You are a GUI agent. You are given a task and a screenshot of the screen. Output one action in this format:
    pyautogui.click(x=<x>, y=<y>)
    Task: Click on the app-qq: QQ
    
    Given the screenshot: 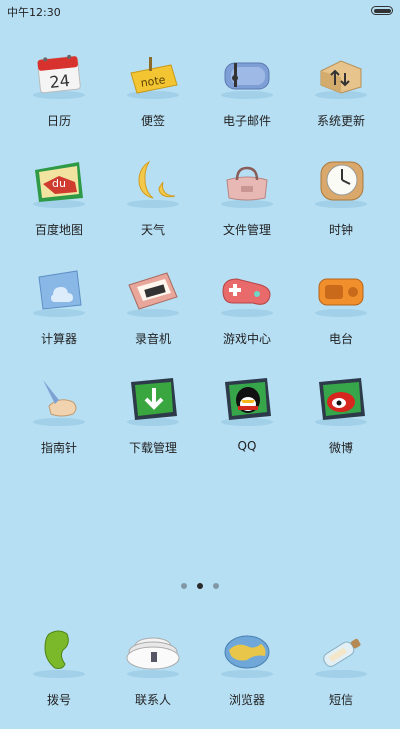 What is the action you would take?
    pyautogui.click(x=247, y=424)
    